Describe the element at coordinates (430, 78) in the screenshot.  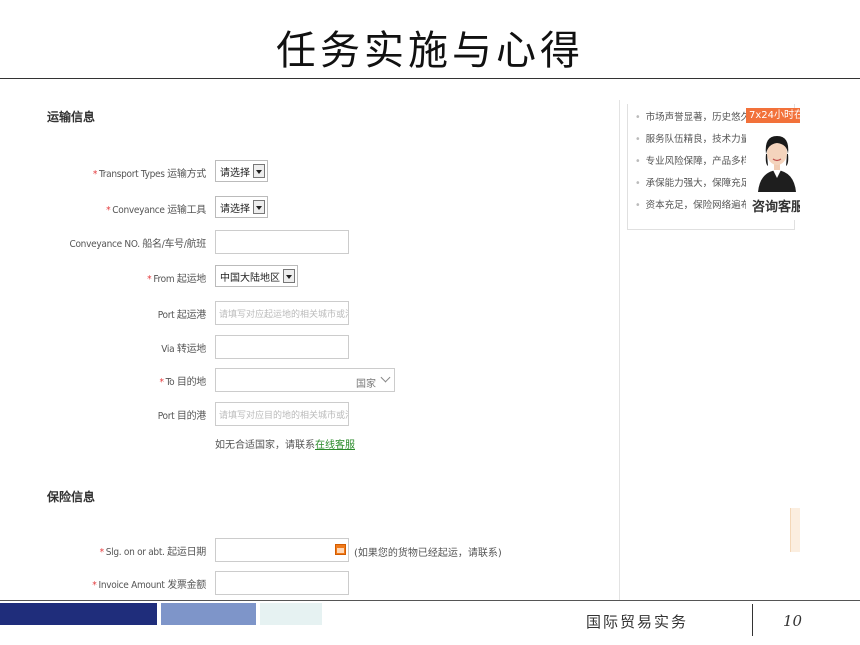
I see `title-divider` at that location.